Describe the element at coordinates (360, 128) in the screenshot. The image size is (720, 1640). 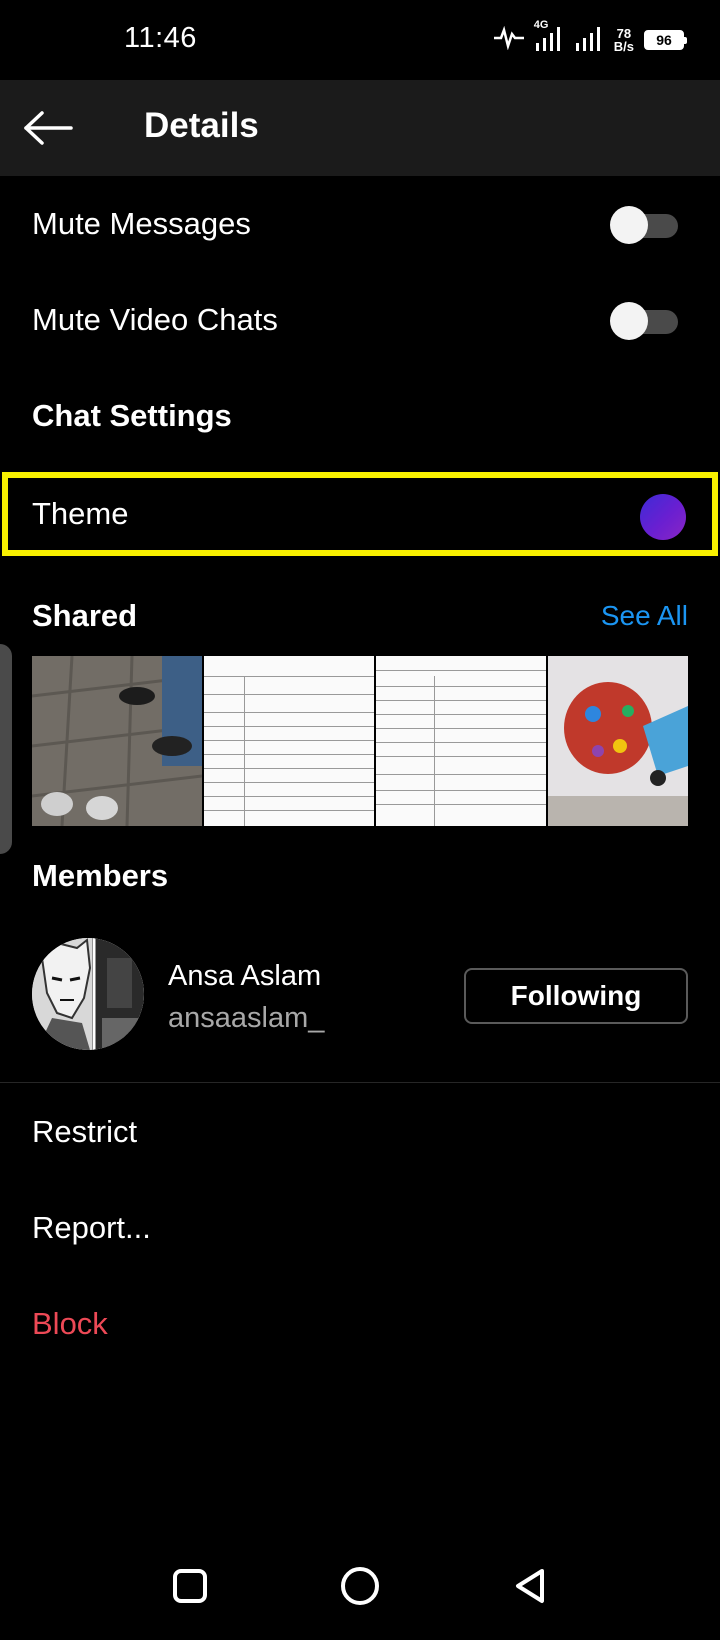
I see `header: Details` at that location.